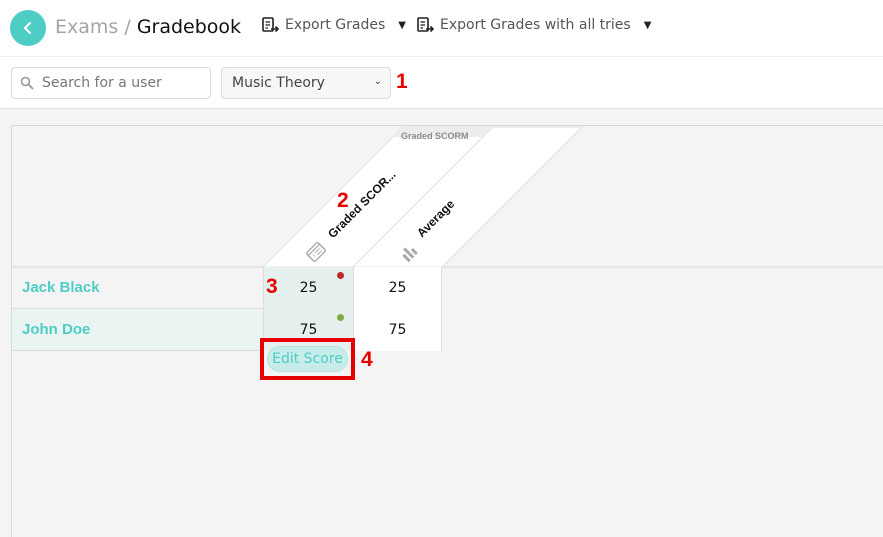  I want to click on student-name: Jack Black, so click(61, 287).